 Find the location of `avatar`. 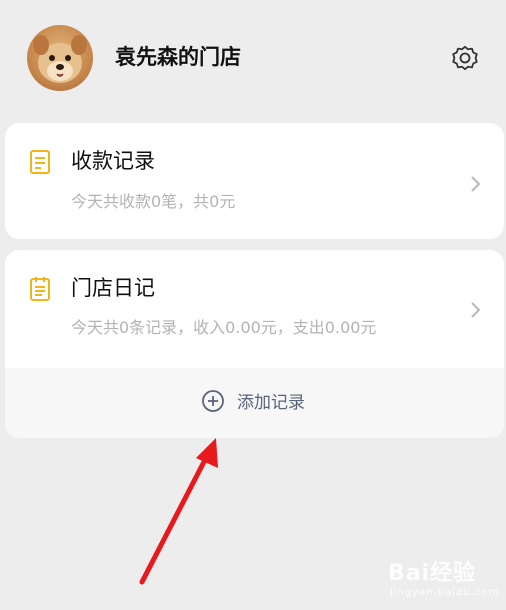

avatar is located at coordinates (60, 58).